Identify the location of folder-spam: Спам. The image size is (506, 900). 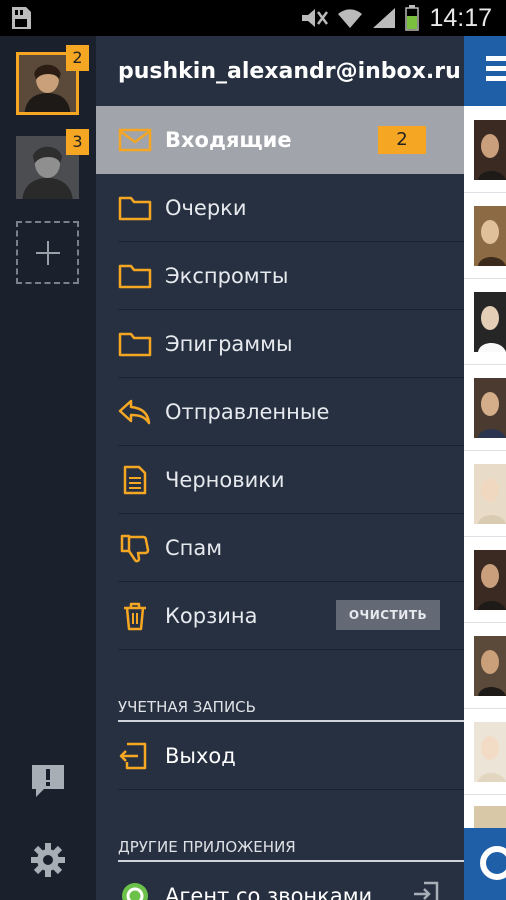
(280, 548).